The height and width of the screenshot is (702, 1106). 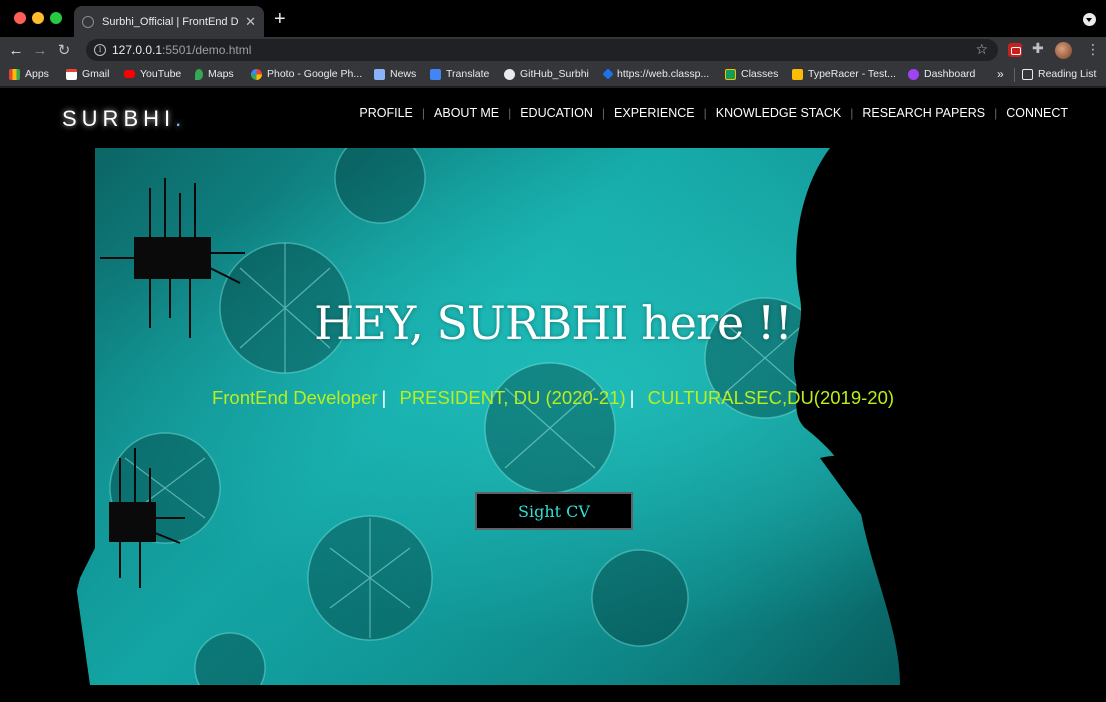 I want to click on reload-icon: ↻, so click(x=64, y=50).